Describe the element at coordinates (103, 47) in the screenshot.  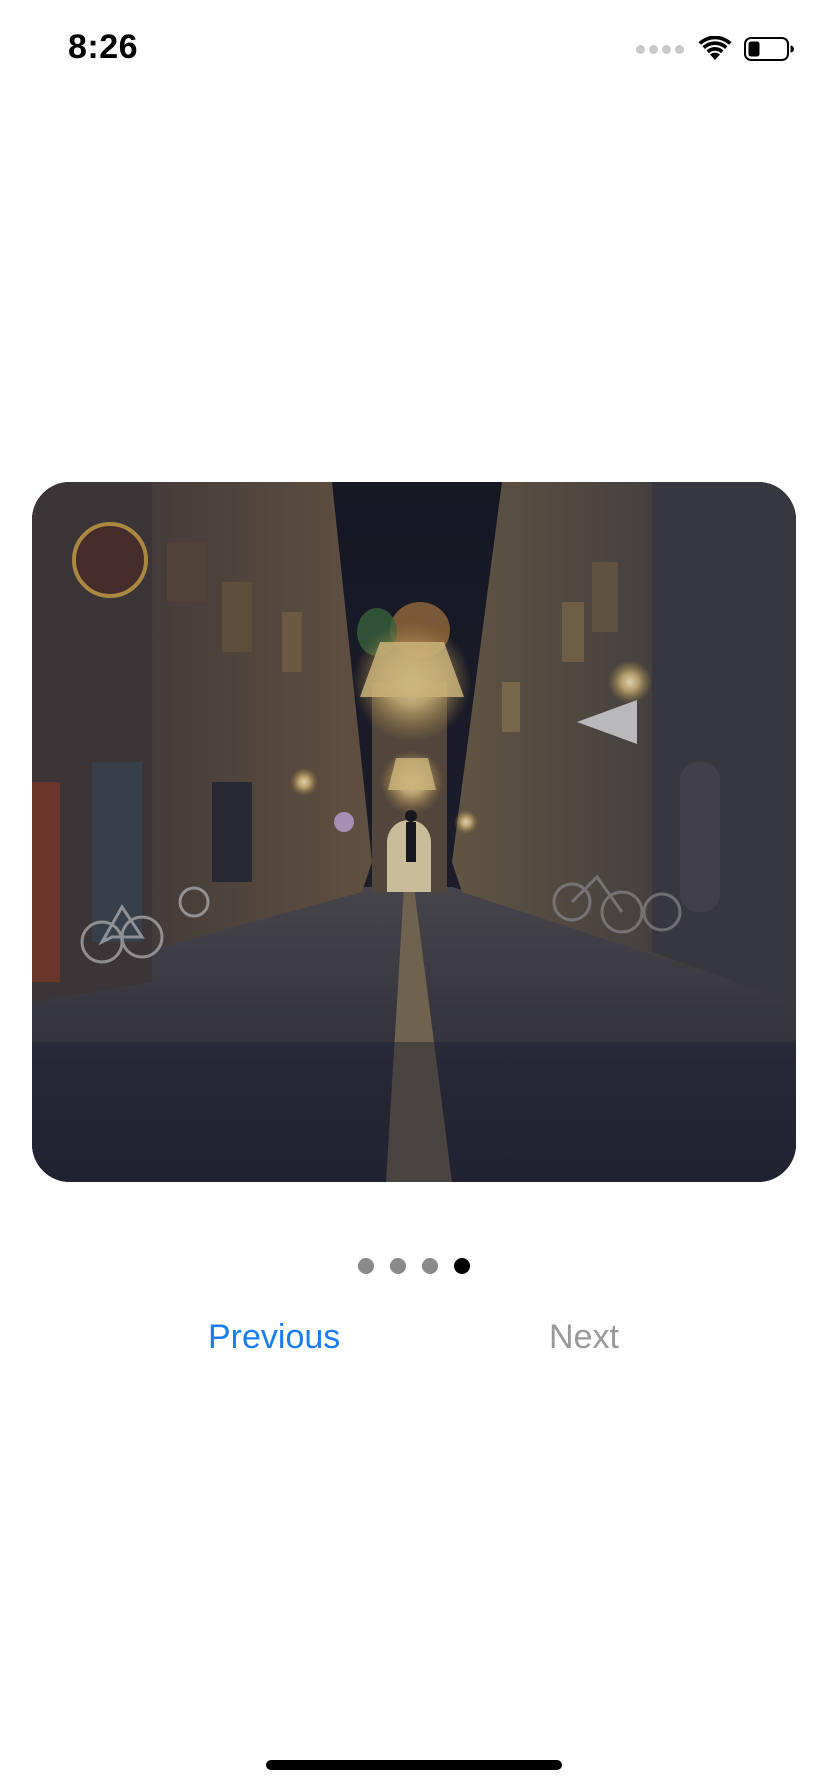
I see `status-time: 8:26` at that location.